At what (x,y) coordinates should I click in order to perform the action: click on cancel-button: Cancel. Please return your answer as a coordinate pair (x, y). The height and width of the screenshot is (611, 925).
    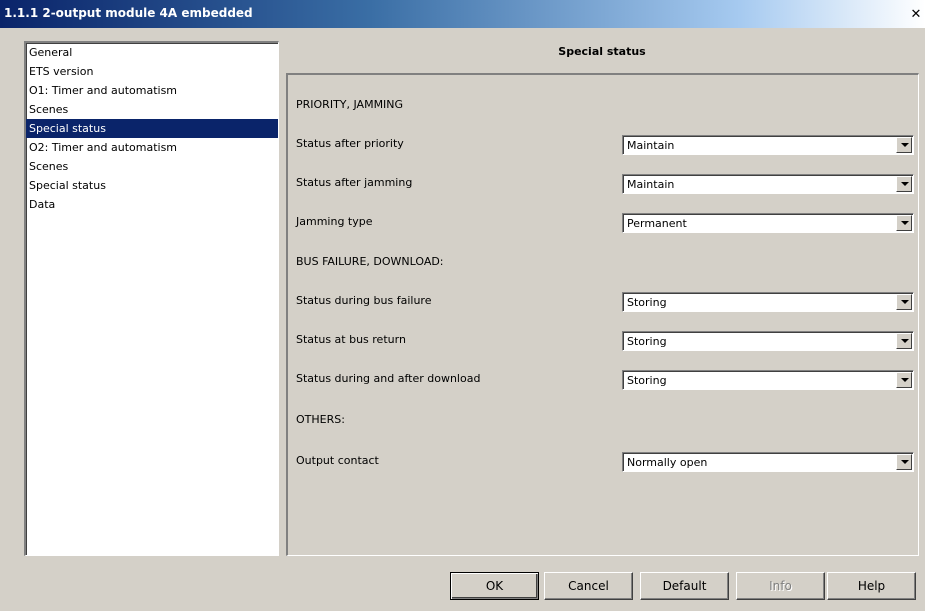
    Looking at the image, I should click on (588, 586).